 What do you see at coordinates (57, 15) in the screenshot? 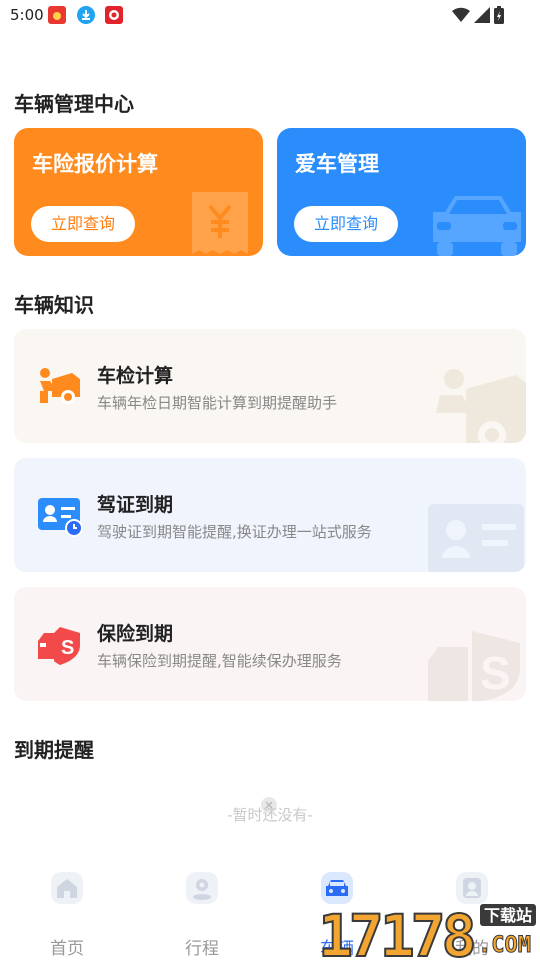
I see `red-envelope-icon` at bounding box center [57, 15].